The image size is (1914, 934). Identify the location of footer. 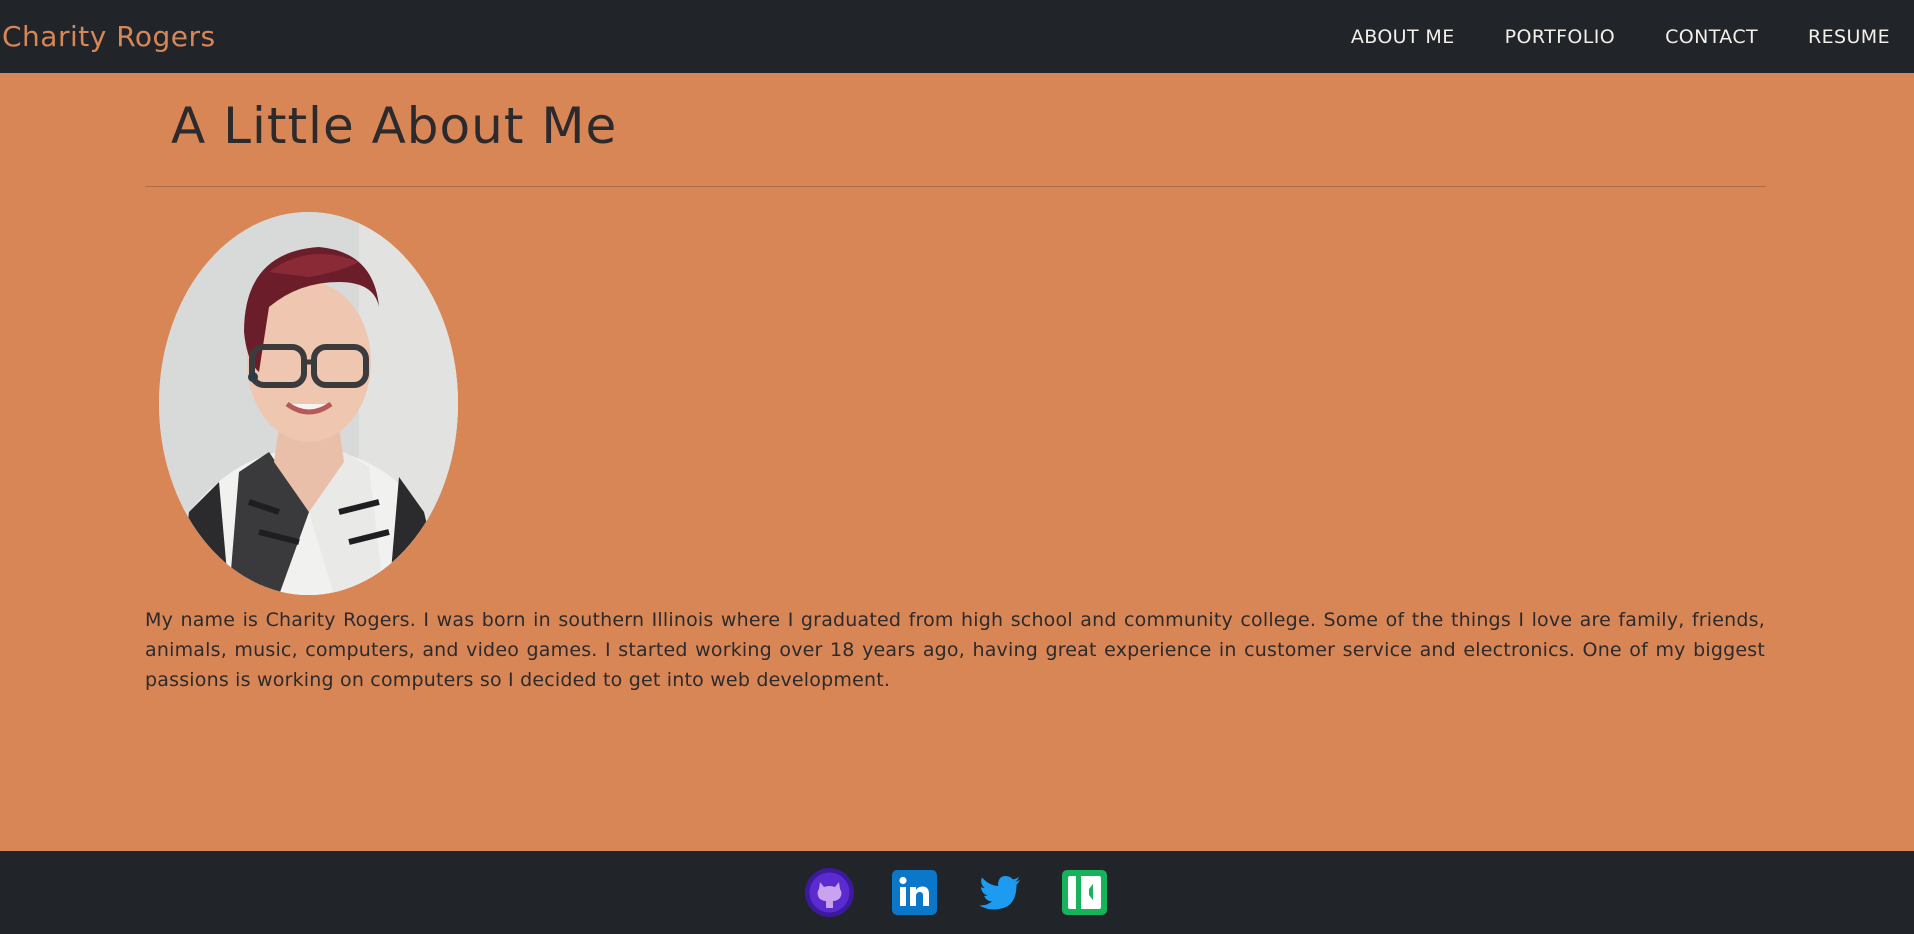
(957, 892).